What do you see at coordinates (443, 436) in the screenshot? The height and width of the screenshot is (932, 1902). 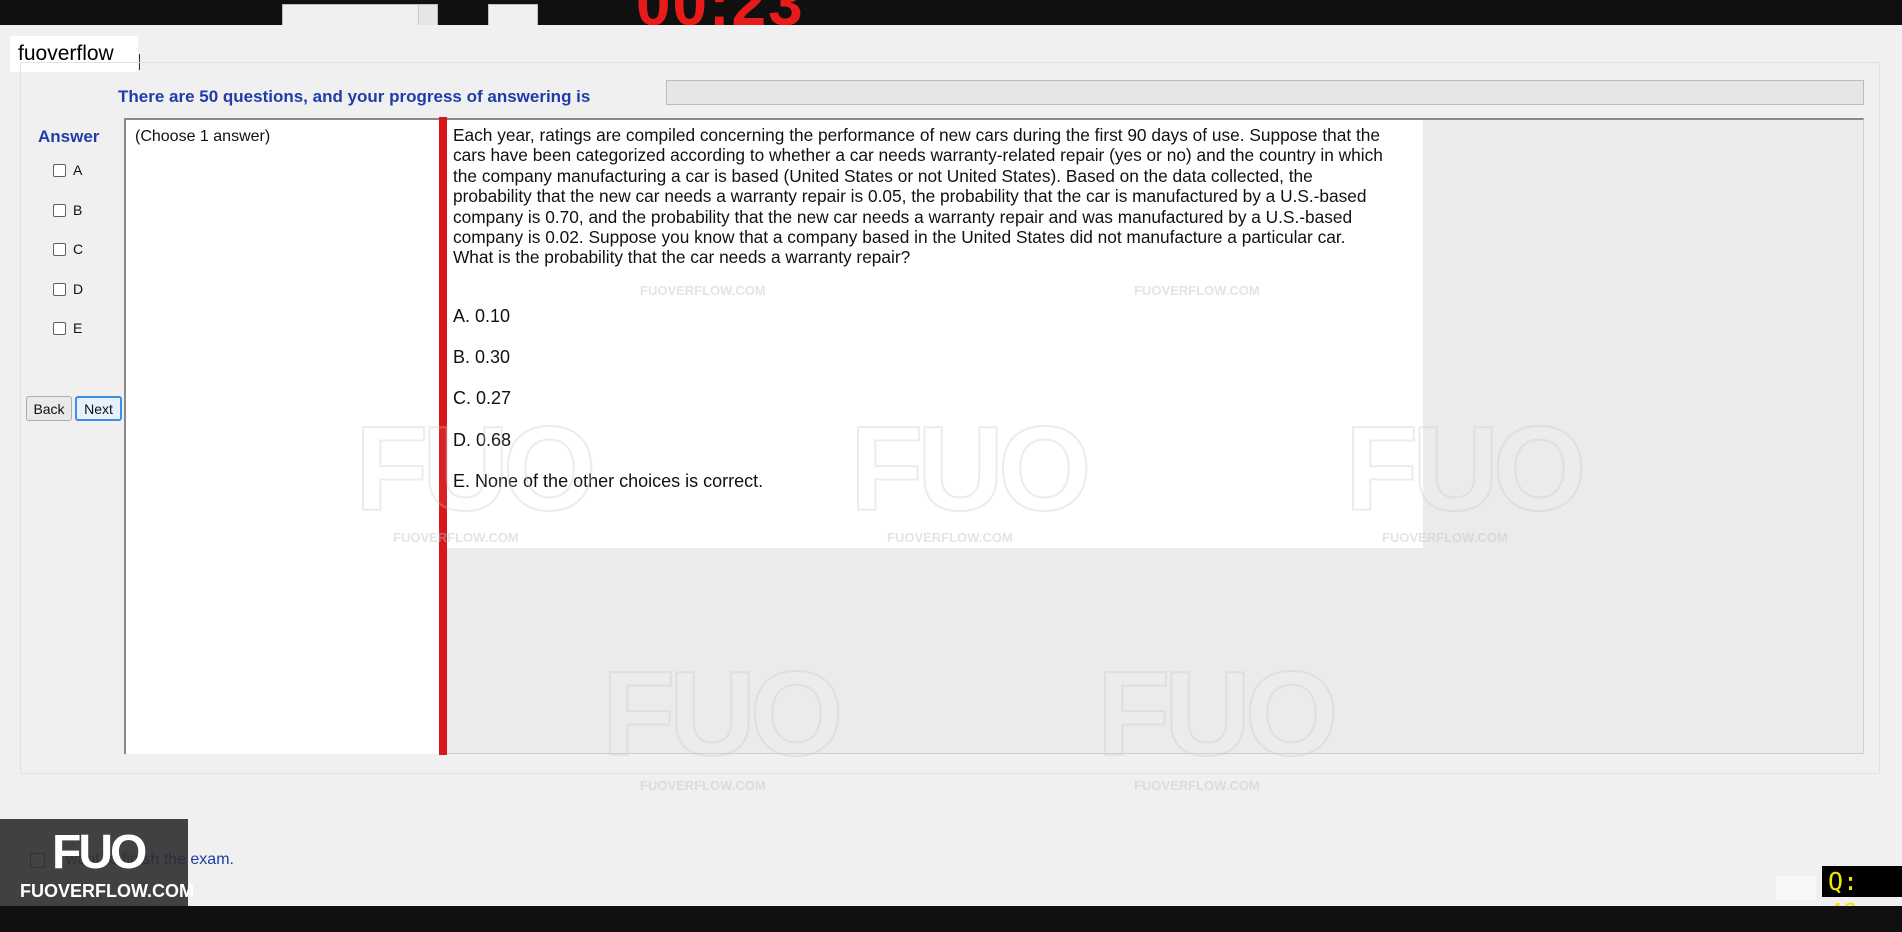 I see `pane-splitter` at bounding box center [443, 436].